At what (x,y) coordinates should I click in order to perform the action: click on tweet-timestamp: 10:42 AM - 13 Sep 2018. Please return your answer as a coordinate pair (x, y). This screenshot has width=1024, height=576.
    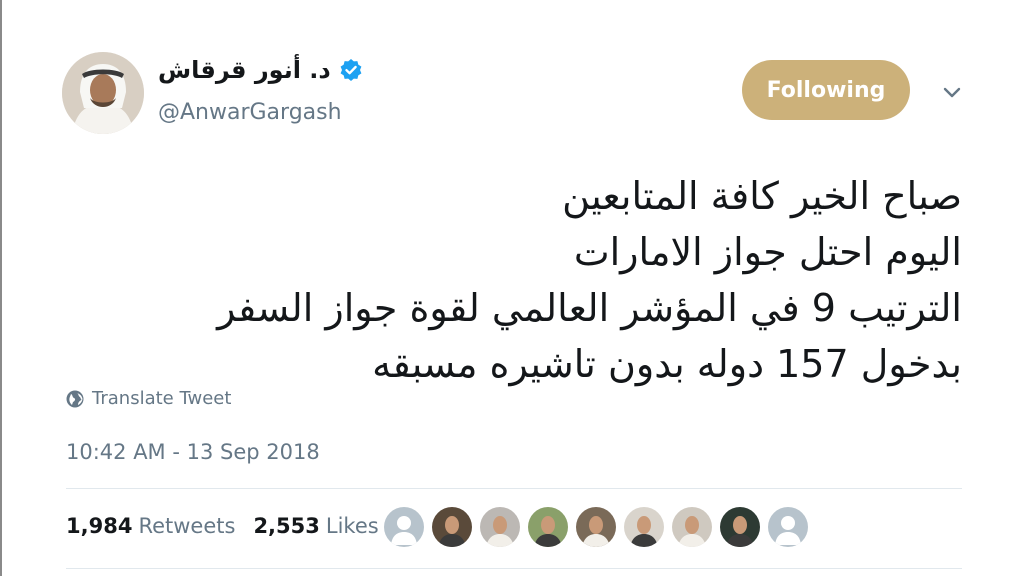
    Looking at the image, I should click on (193, 452).